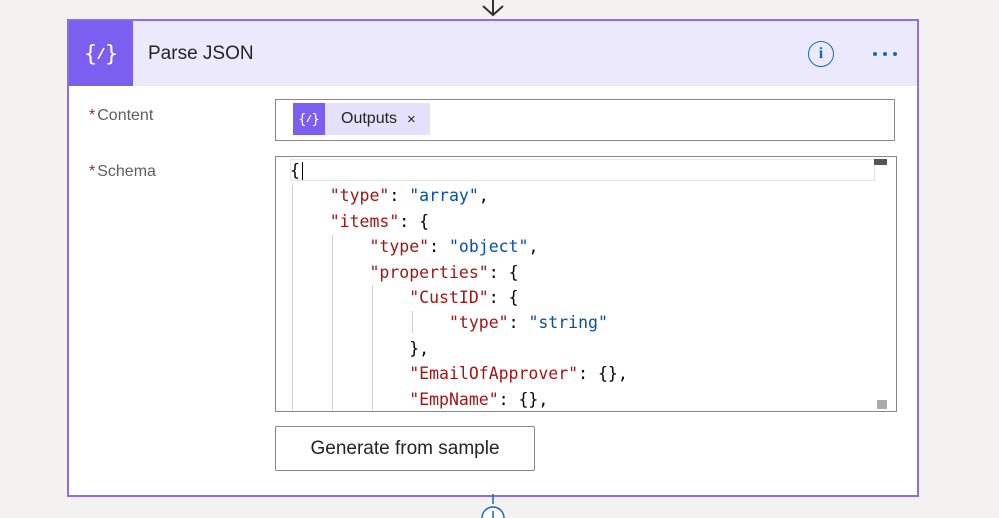 This screenshot has width=999, height=518. What do you see at coordinates (411, 119) in the screenshot?
I see `remove-token-icon: ×` at bounding box center [411, 119].